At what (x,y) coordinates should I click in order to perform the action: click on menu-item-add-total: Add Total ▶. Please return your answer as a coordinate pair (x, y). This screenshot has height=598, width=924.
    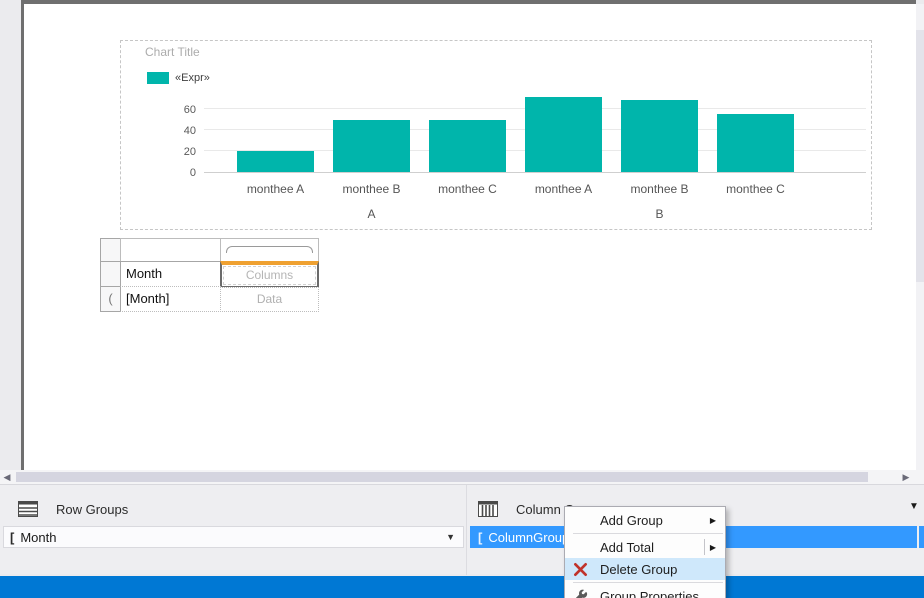
    Looking at the image, I should click on (645, 547).